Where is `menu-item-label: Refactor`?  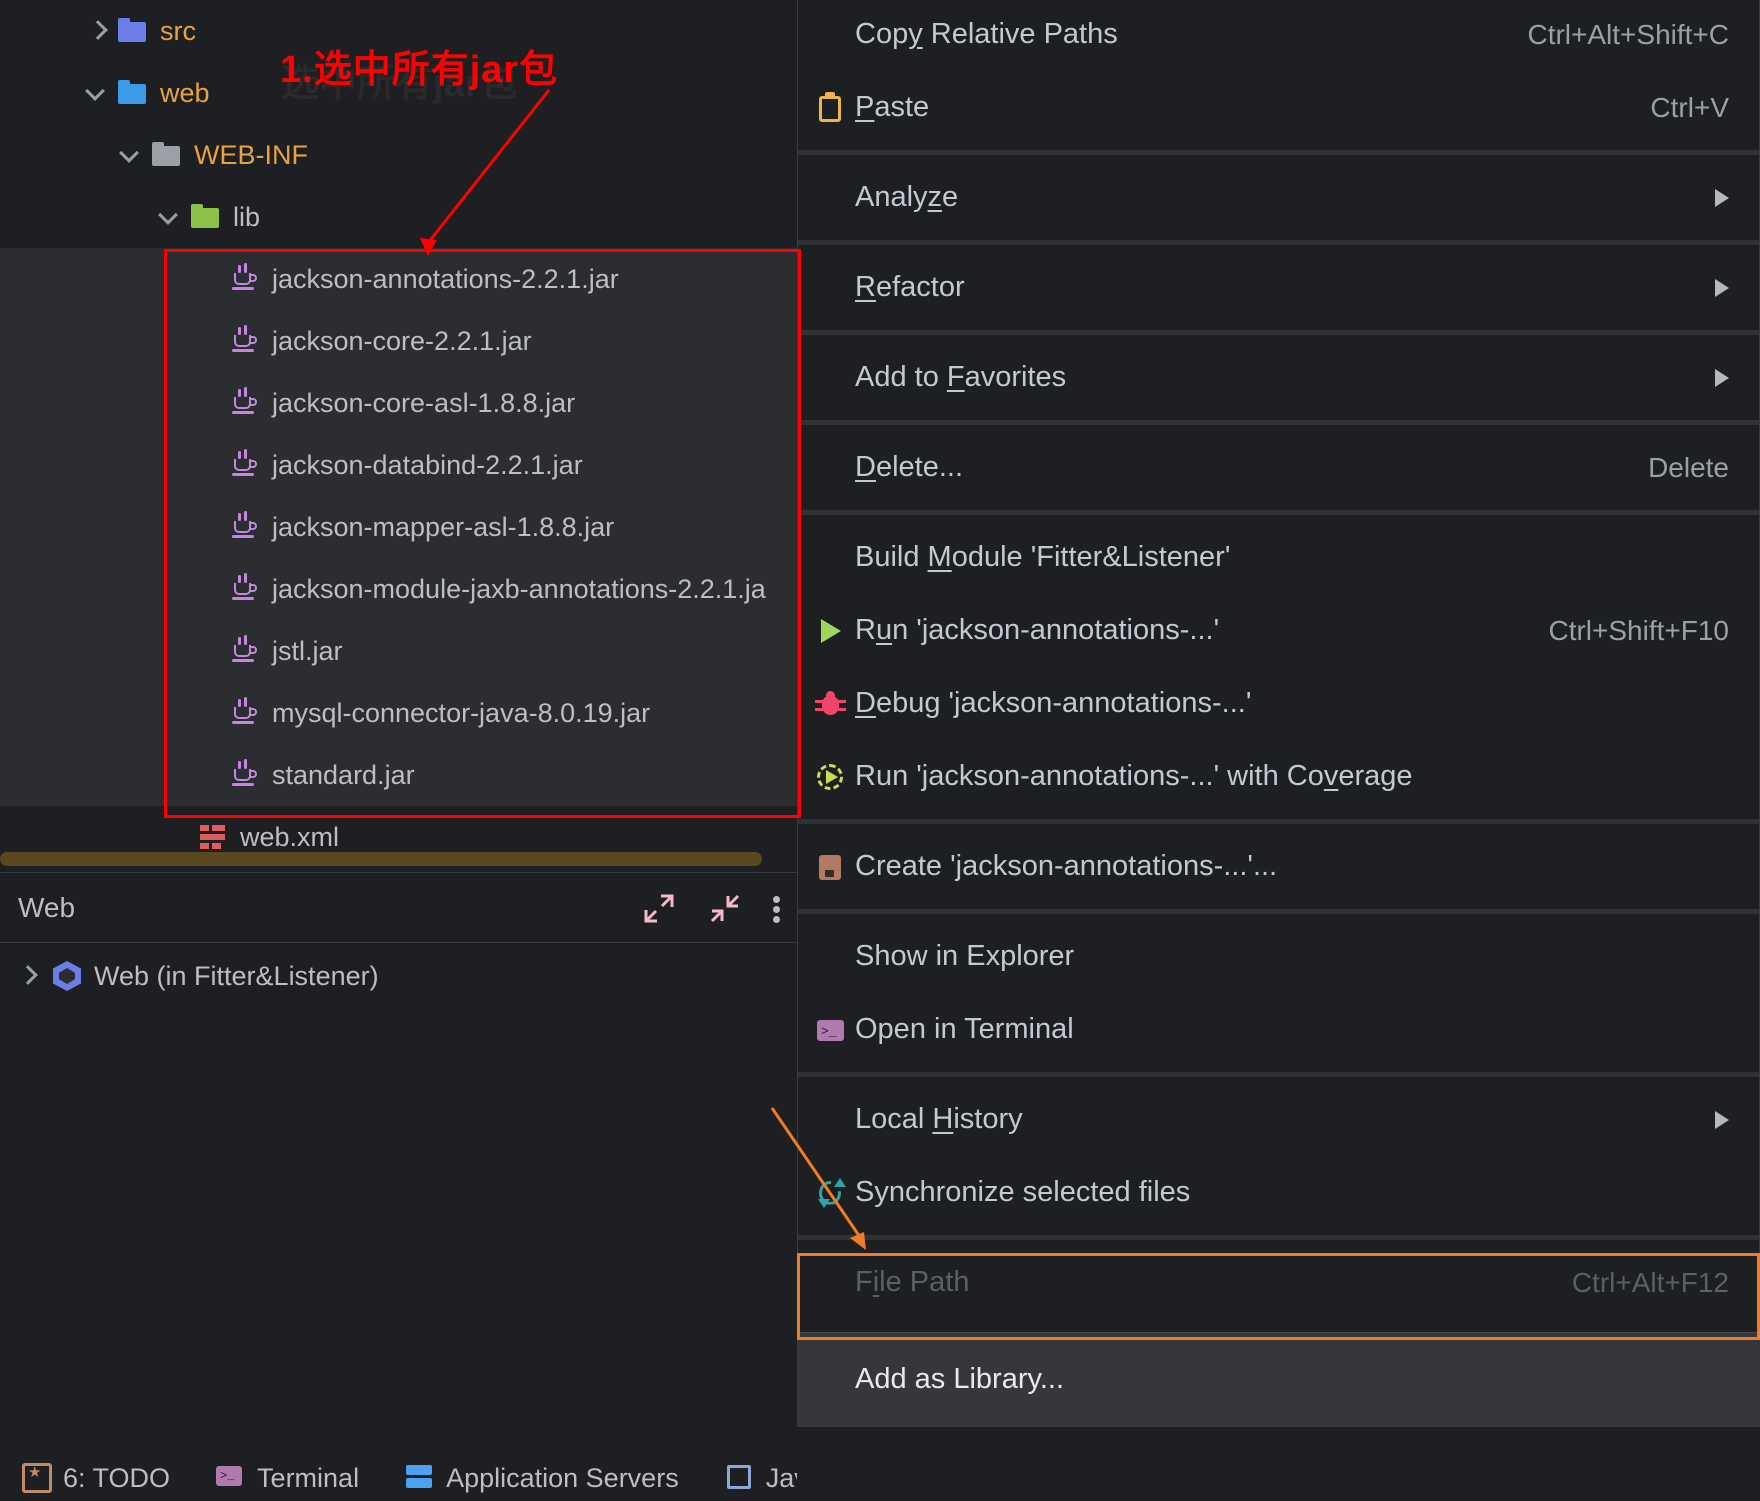
menu-item-label: Refactor is located at coordinates (910, 287).